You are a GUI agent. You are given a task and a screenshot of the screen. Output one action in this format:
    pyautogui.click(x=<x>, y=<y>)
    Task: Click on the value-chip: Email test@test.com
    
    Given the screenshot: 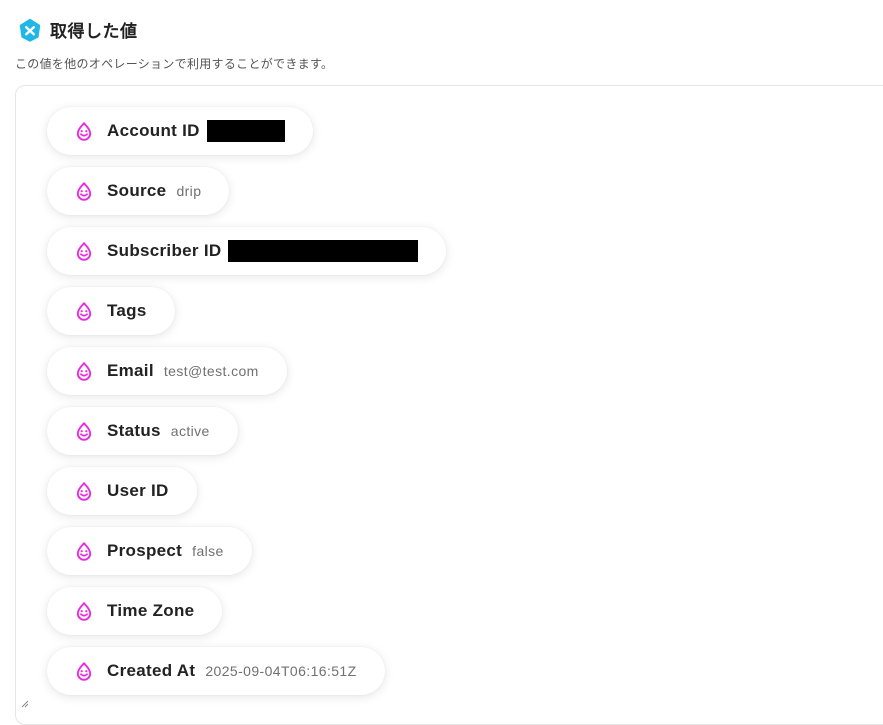 What is the action you would take?
    pyautogui.click(x=167, y=371)
    